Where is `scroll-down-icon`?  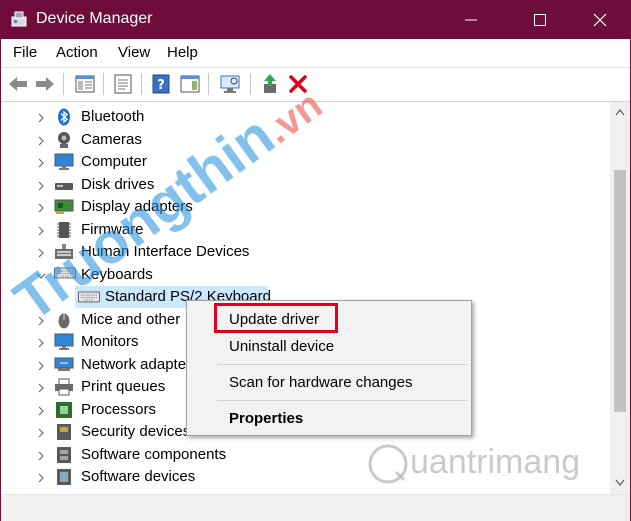
scroll-down-icon is located at coordinates (620, 483).